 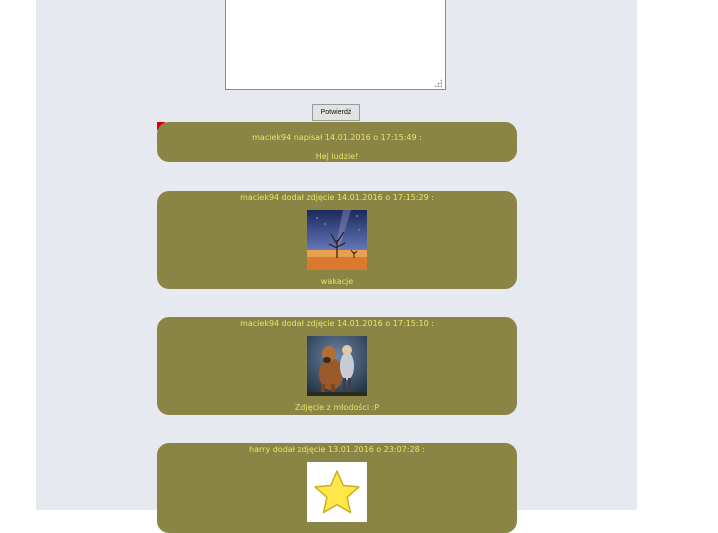 I want to click on post-text: Hej ludzie!, so click(x=337, y=156).